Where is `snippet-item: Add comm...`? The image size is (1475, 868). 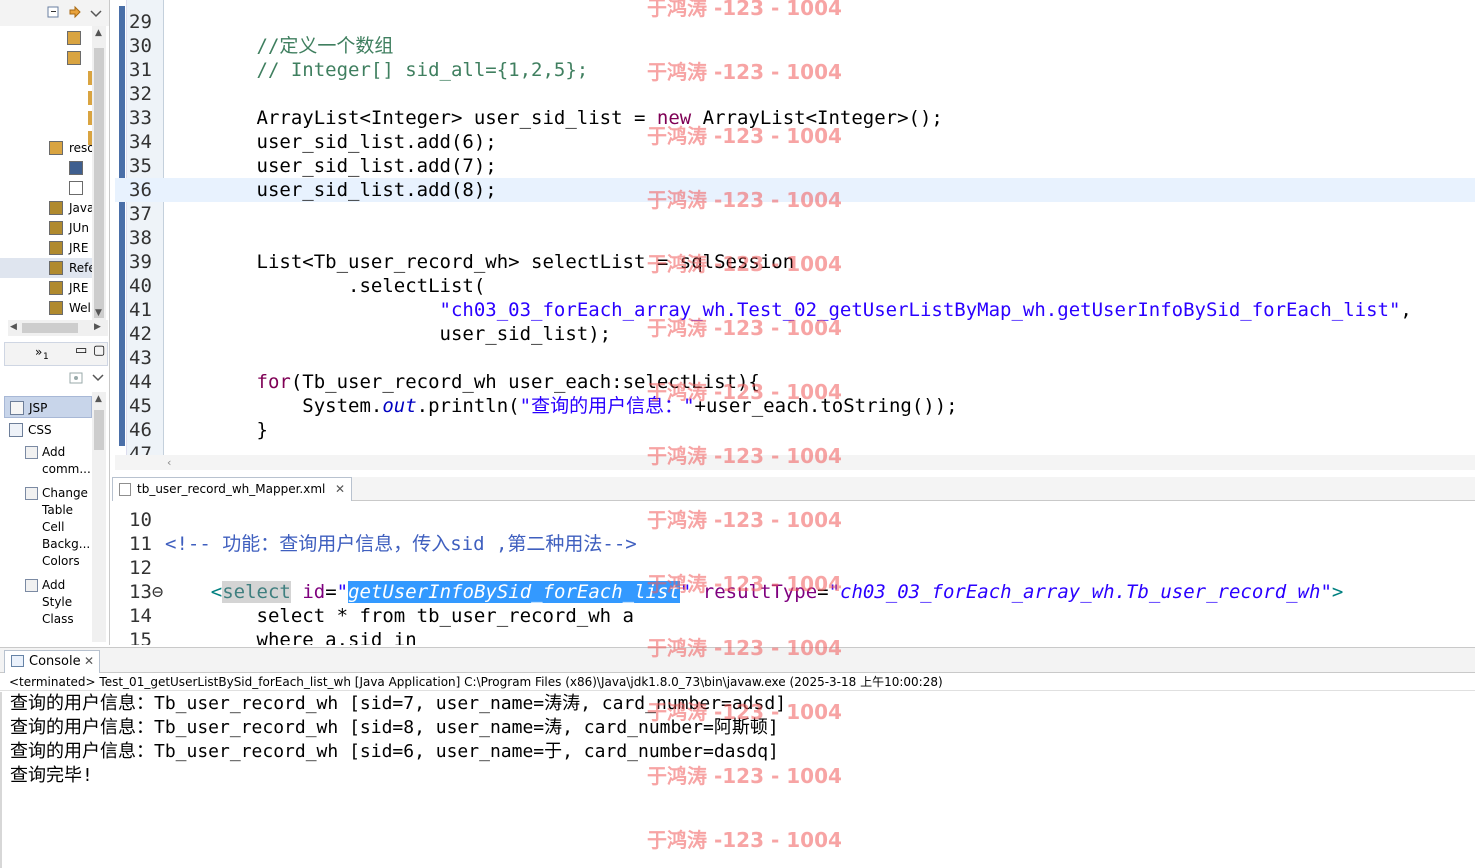 snippet-item: Add comm... is located at coordinates (67, 461).